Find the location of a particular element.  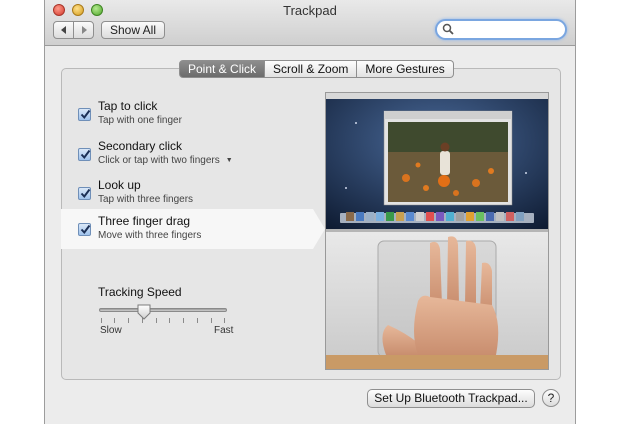

three-finger-drag-checkbox is located at coordinates (84, 229).